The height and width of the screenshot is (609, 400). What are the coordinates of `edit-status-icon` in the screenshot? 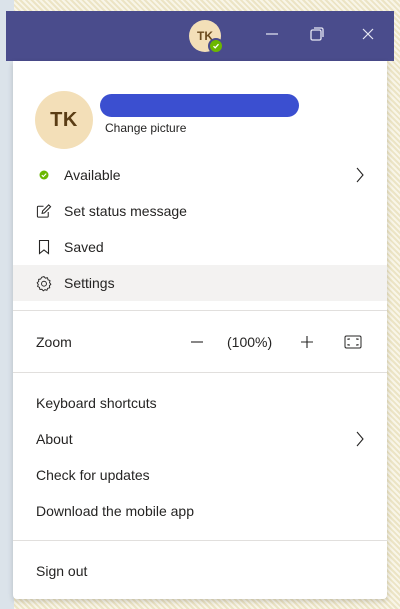 It's located at (44, 211).